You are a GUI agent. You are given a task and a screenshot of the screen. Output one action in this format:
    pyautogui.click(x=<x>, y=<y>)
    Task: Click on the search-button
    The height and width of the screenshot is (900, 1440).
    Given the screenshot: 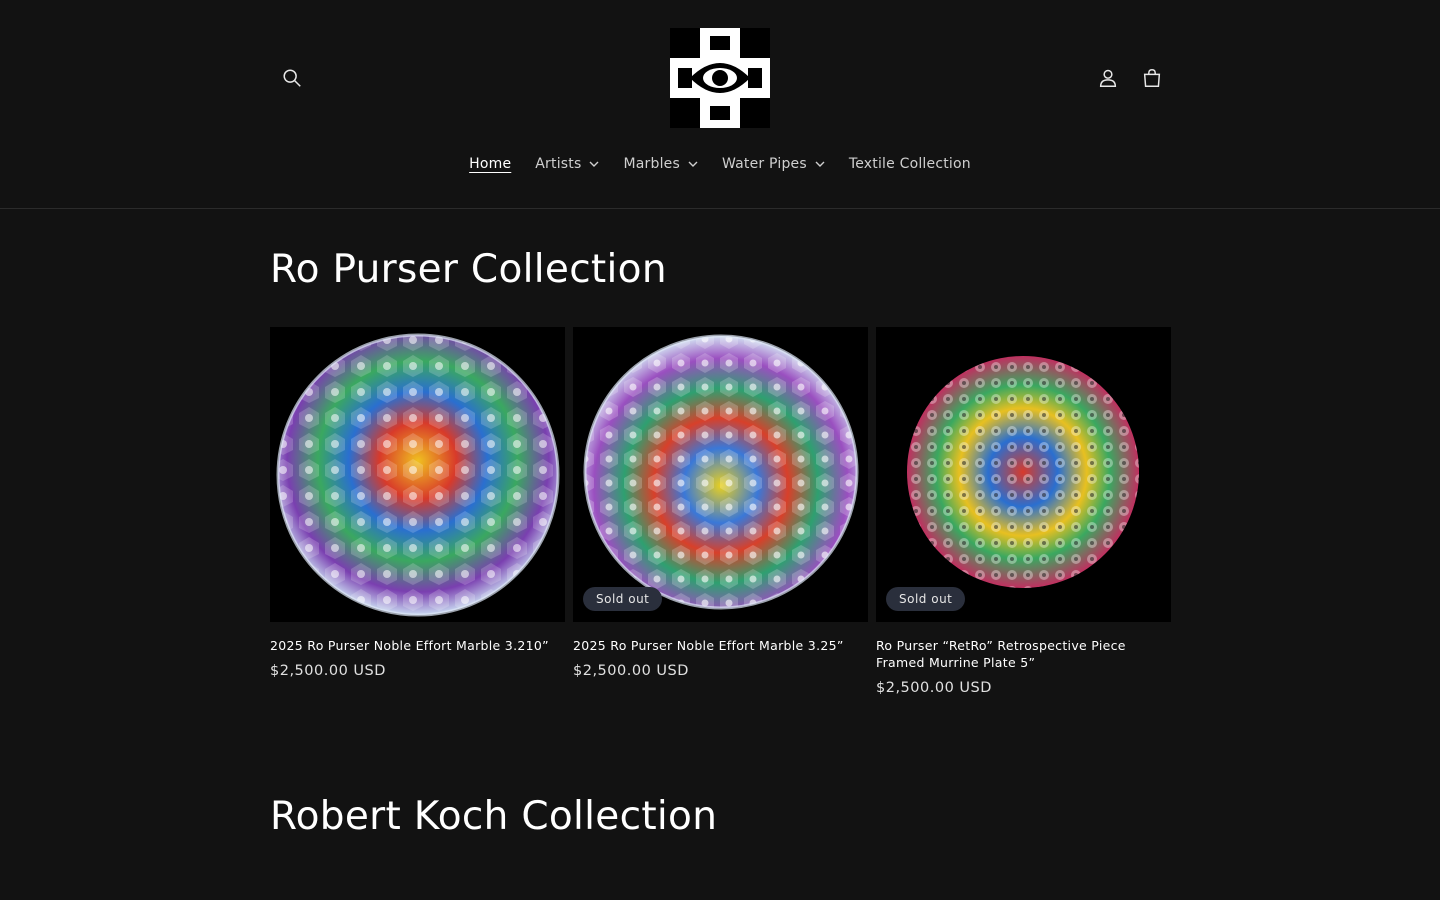 What is the action you would take?
    pyautogui.click(x=292, y=78)
    